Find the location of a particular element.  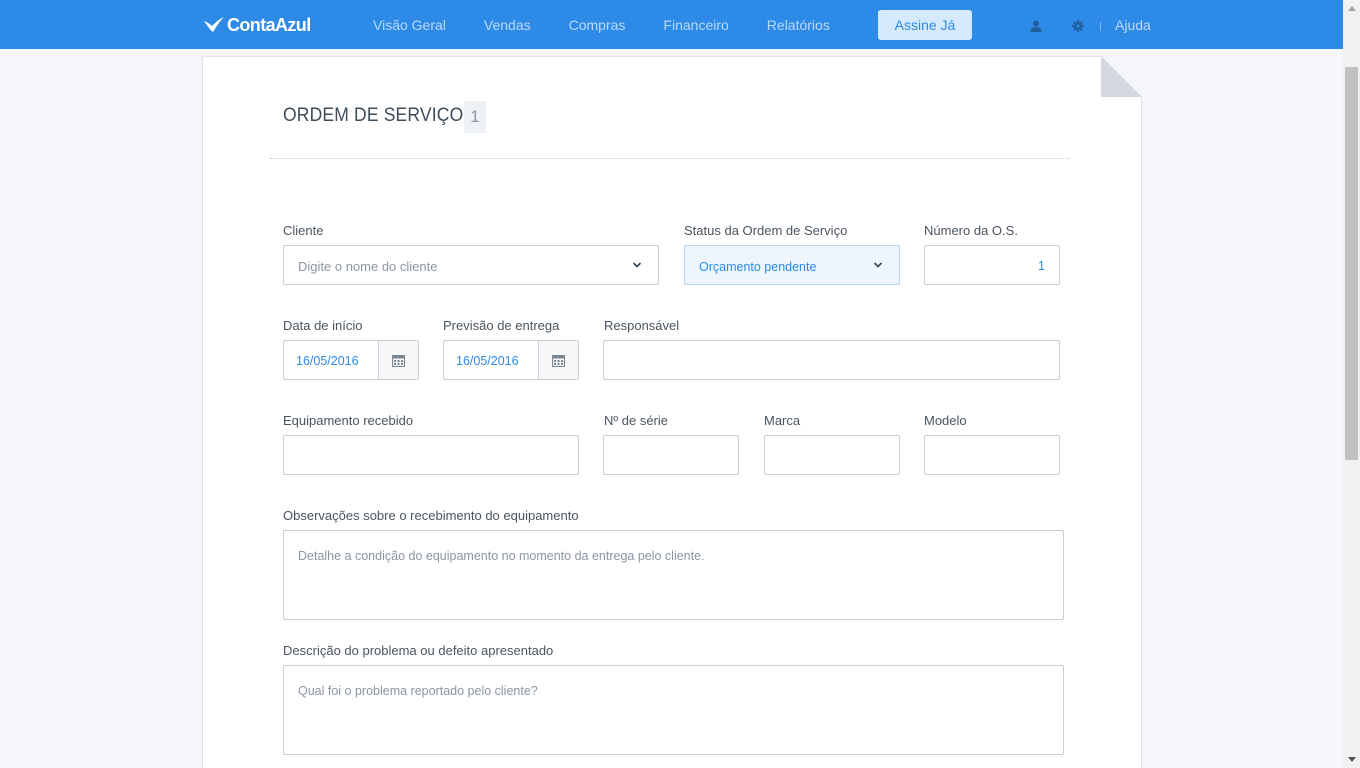

responsavel-input is located at coordinates (831, 360).